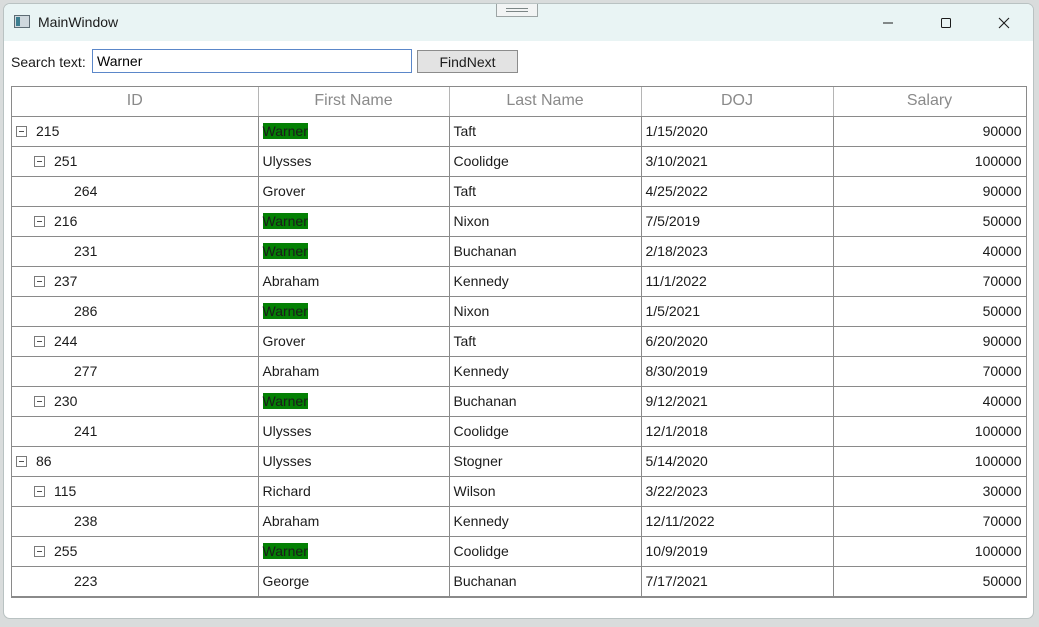 This screenshot has height=627, width=1039. What do you see at coordinates (135, 551) in the screenshot?
I see `cell-id: 255` at bounding box center [135, 551].